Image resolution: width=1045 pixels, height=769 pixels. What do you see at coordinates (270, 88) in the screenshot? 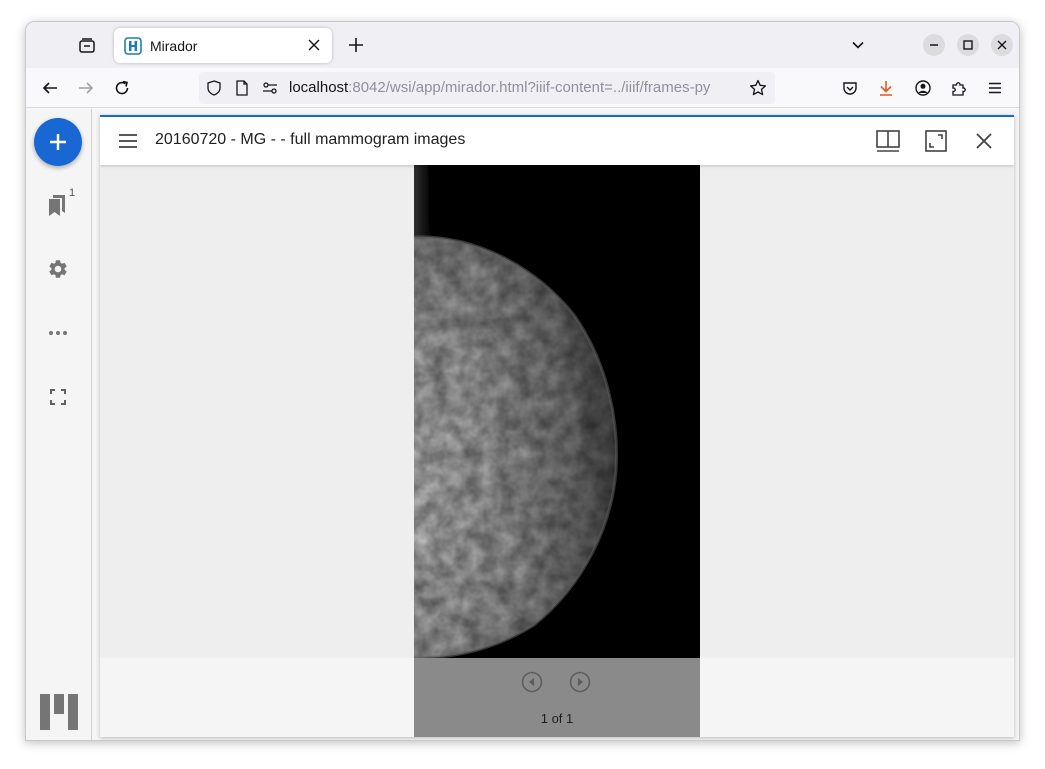
I see `permissions-icon` at bounding box center [270, 88].